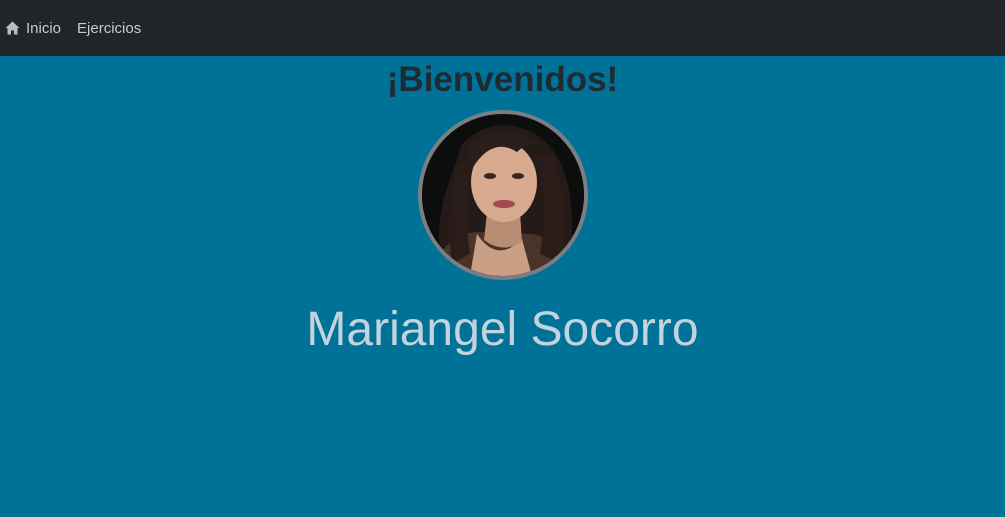  I want to click on nav-link-inicio-label: Inicio, so click(44, 28).